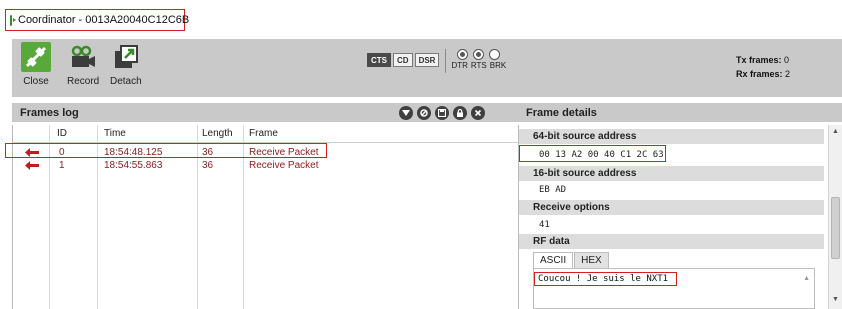  I want to click on dtr-toggle, so click(463, 54).